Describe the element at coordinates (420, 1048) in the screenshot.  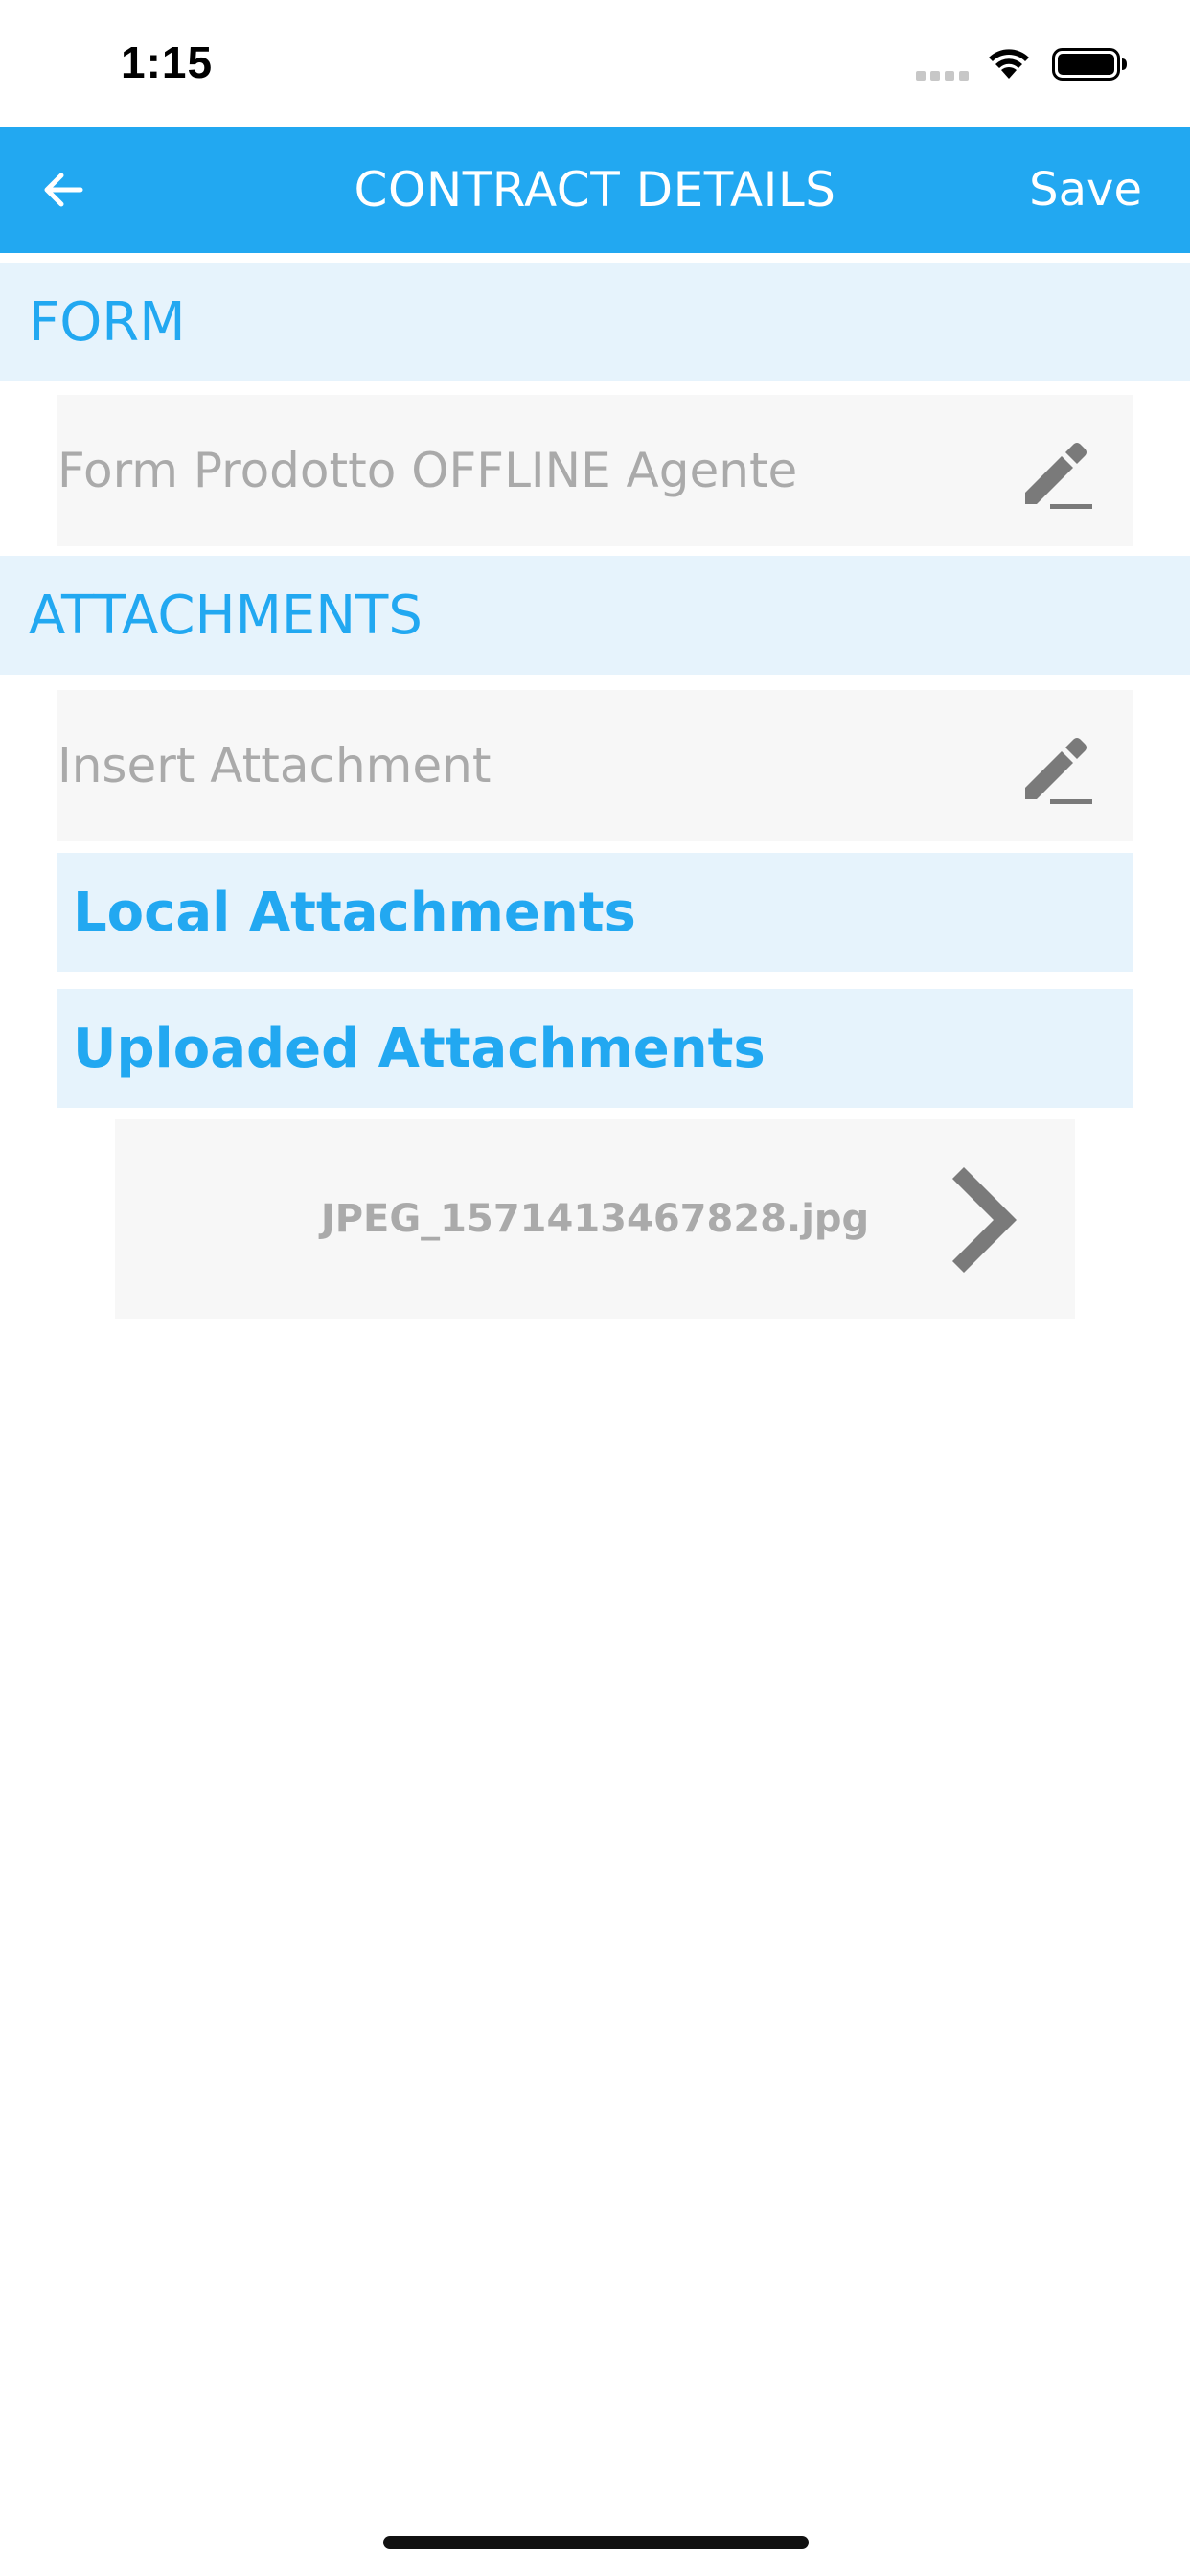
I see `uploaded-attachments-title: Uploaded Attachments` at that location.